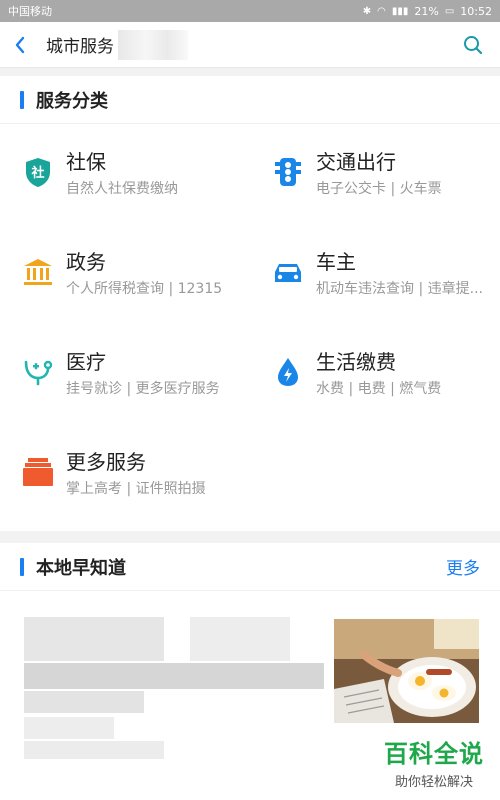  I want to click on section-header: 服务分类, so click(250, 100).